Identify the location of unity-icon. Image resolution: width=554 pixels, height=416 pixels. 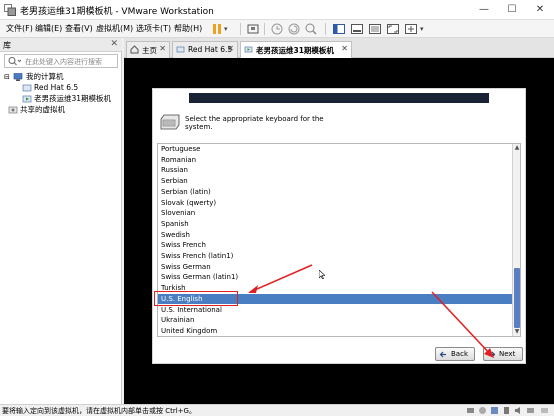
(411, 29).